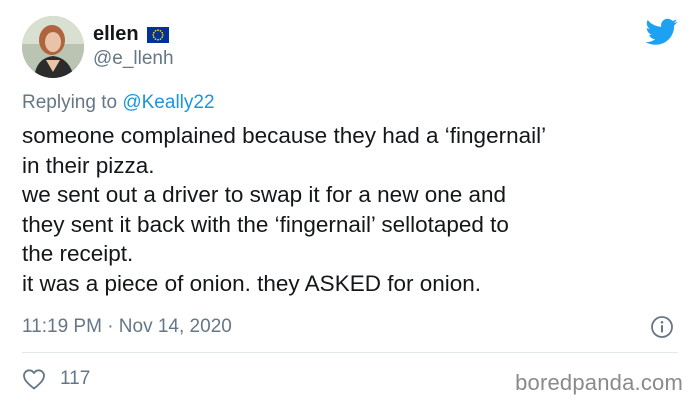  Describe the element at coordinates (662, 327) in the screenshot. I see `info-icon` at that location.